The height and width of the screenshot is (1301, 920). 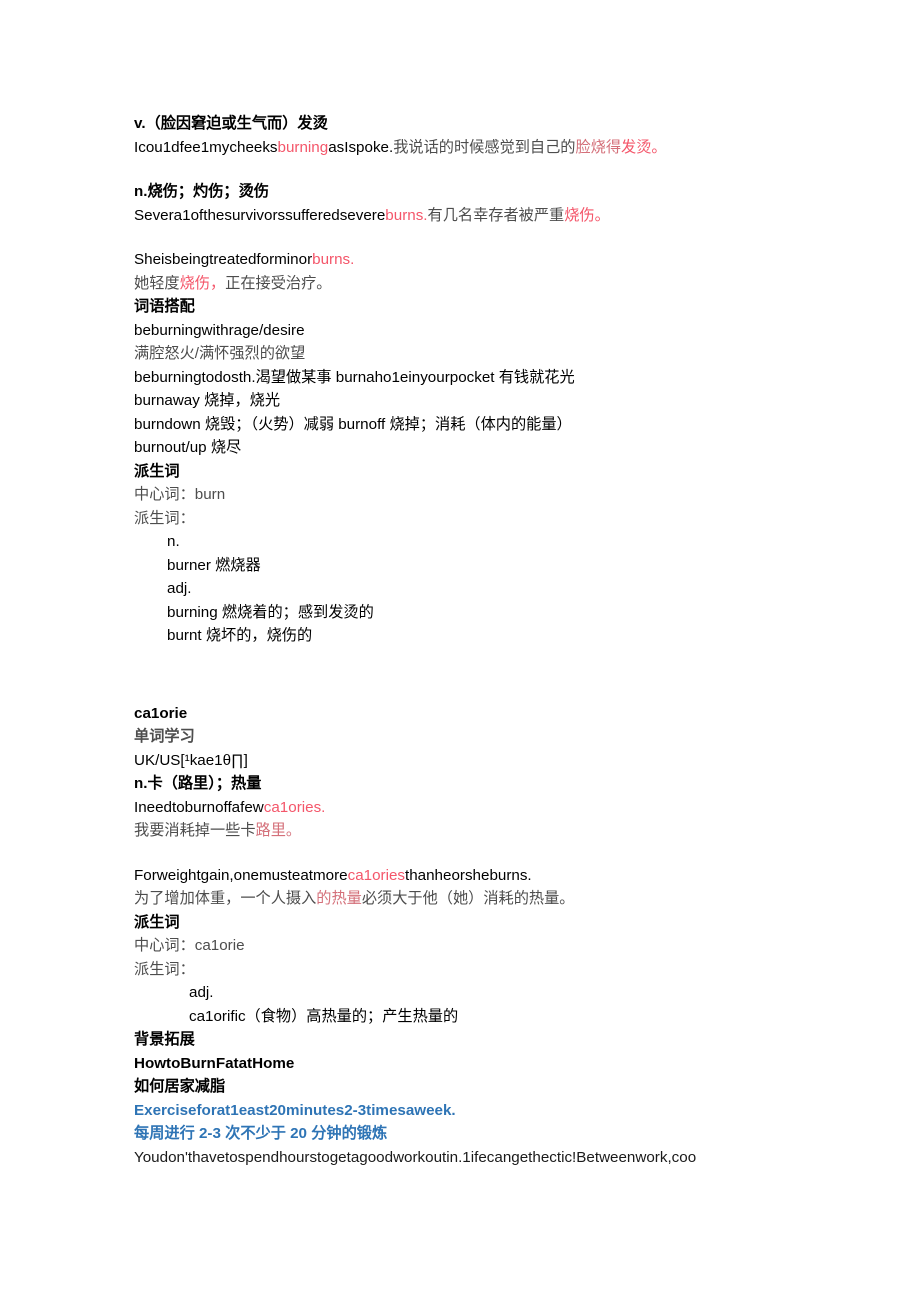 I want to click on calorie-example-2-en-post: thanheorsheburns., so click(x=468, y=875).